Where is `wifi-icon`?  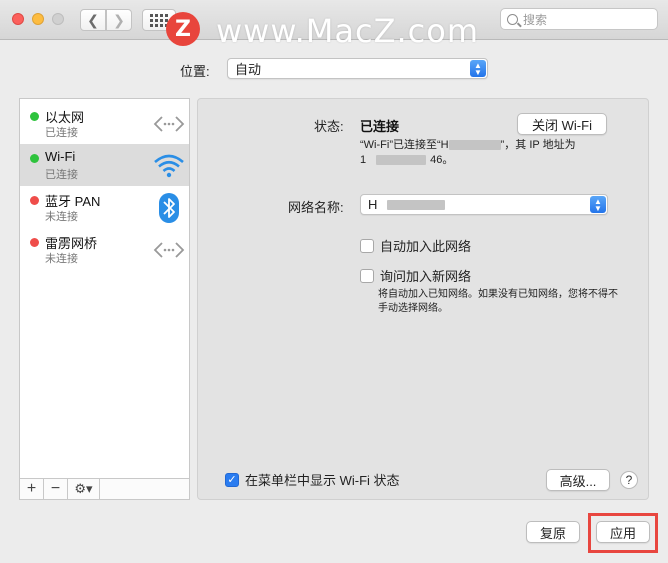 wifi-icon is located at coordinates (169, 166).